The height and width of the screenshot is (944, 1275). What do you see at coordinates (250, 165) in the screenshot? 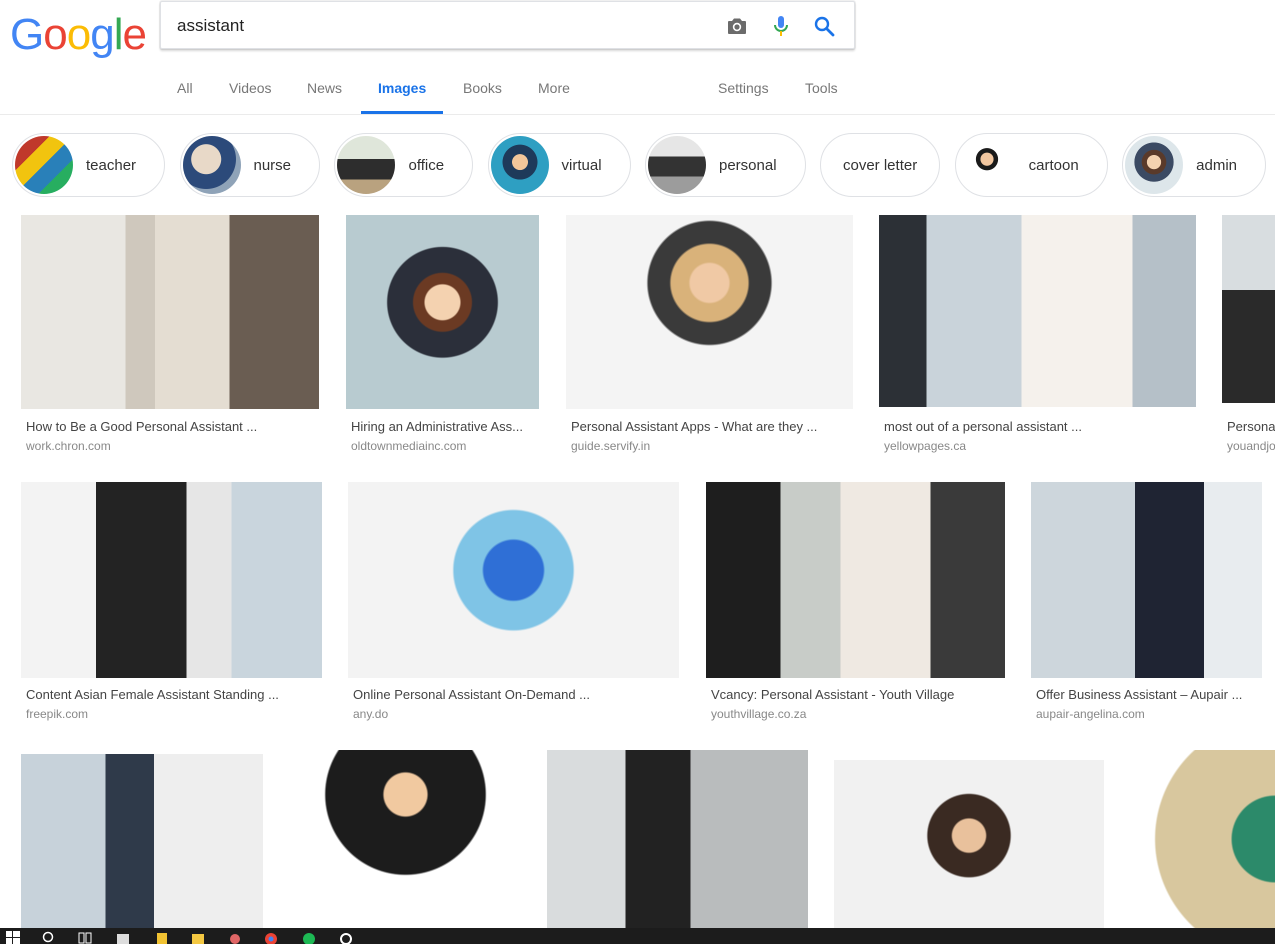
I see `chip-nurse: nurse` at bounding box center [250, 165].